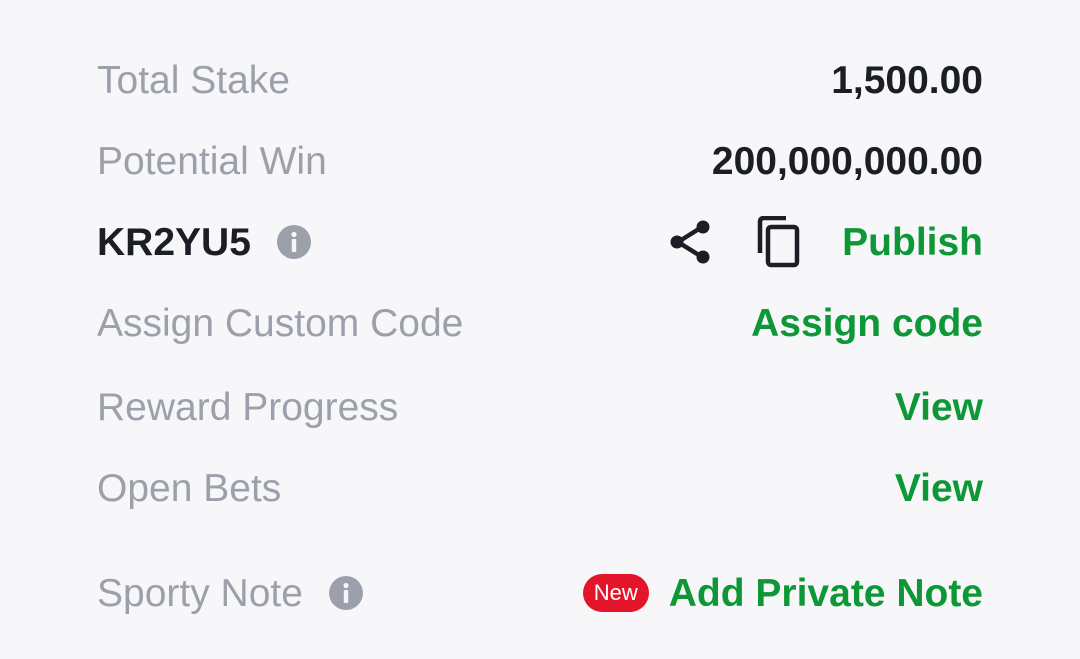 The width and height of the screenshot is (1080, 659). Describe the element at coordinates (540, 593) in the screenshot. I see `sporty-note-row: Sporty Note New Add Private Note` at that location.